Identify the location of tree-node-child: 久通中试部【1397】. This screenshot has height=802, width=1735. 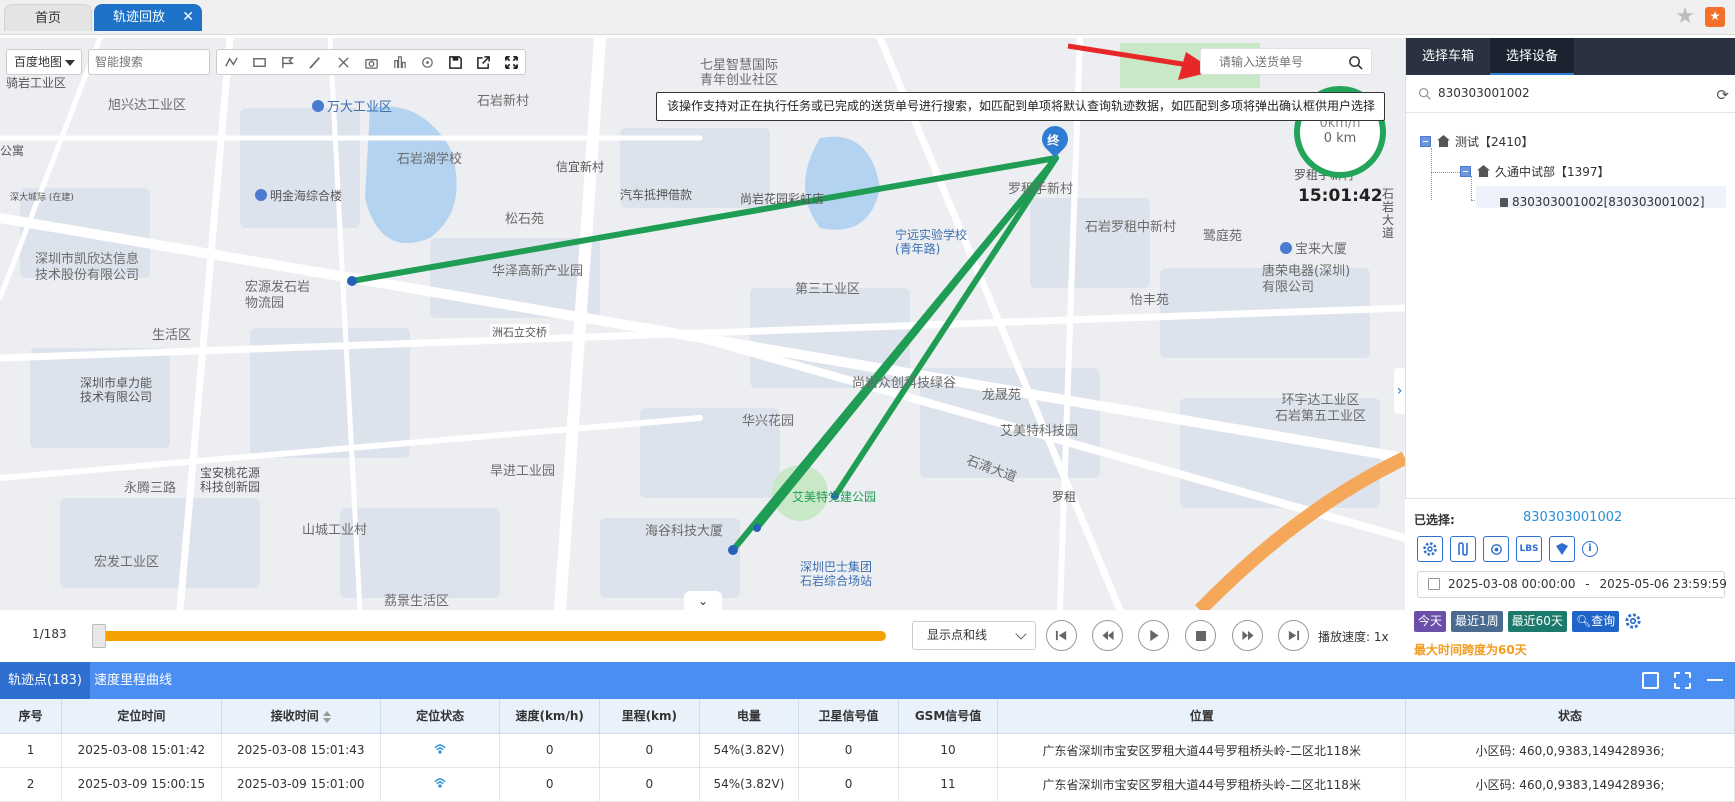
(1535, 172).